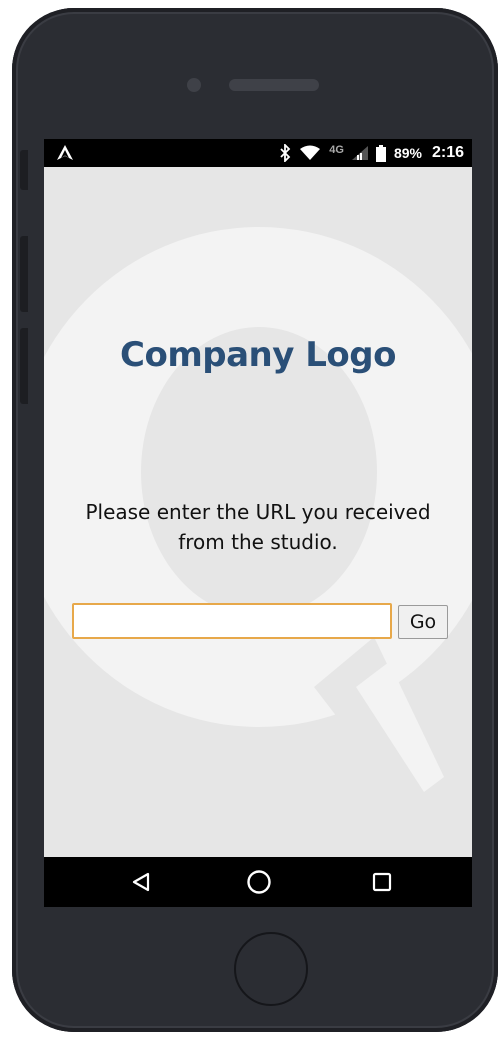 The width and height of the screenshot is (503, 1052). Describe the element at coordinates (24, 366) in the screenshot. I see `volume-down-button` at that location.